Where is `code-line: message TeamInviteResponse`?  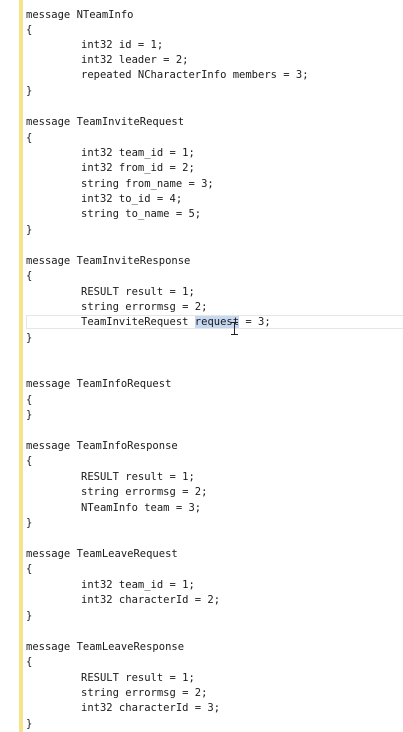
code-line: message TeamInviteResponse is located at coordinates (108, 261).